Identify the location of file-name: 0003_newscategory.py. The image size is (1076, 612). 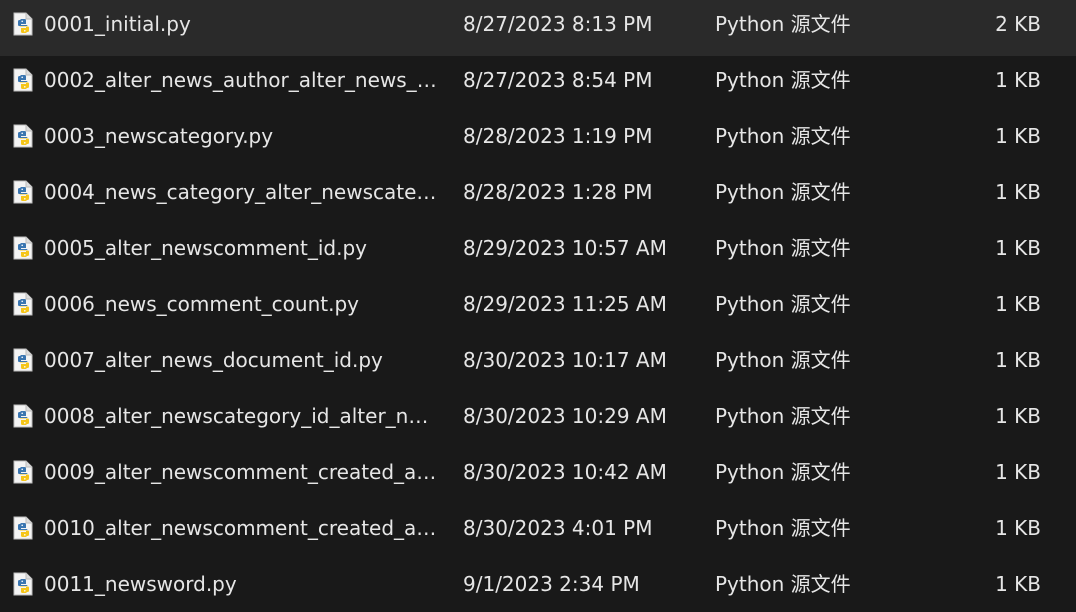
(159, 136).